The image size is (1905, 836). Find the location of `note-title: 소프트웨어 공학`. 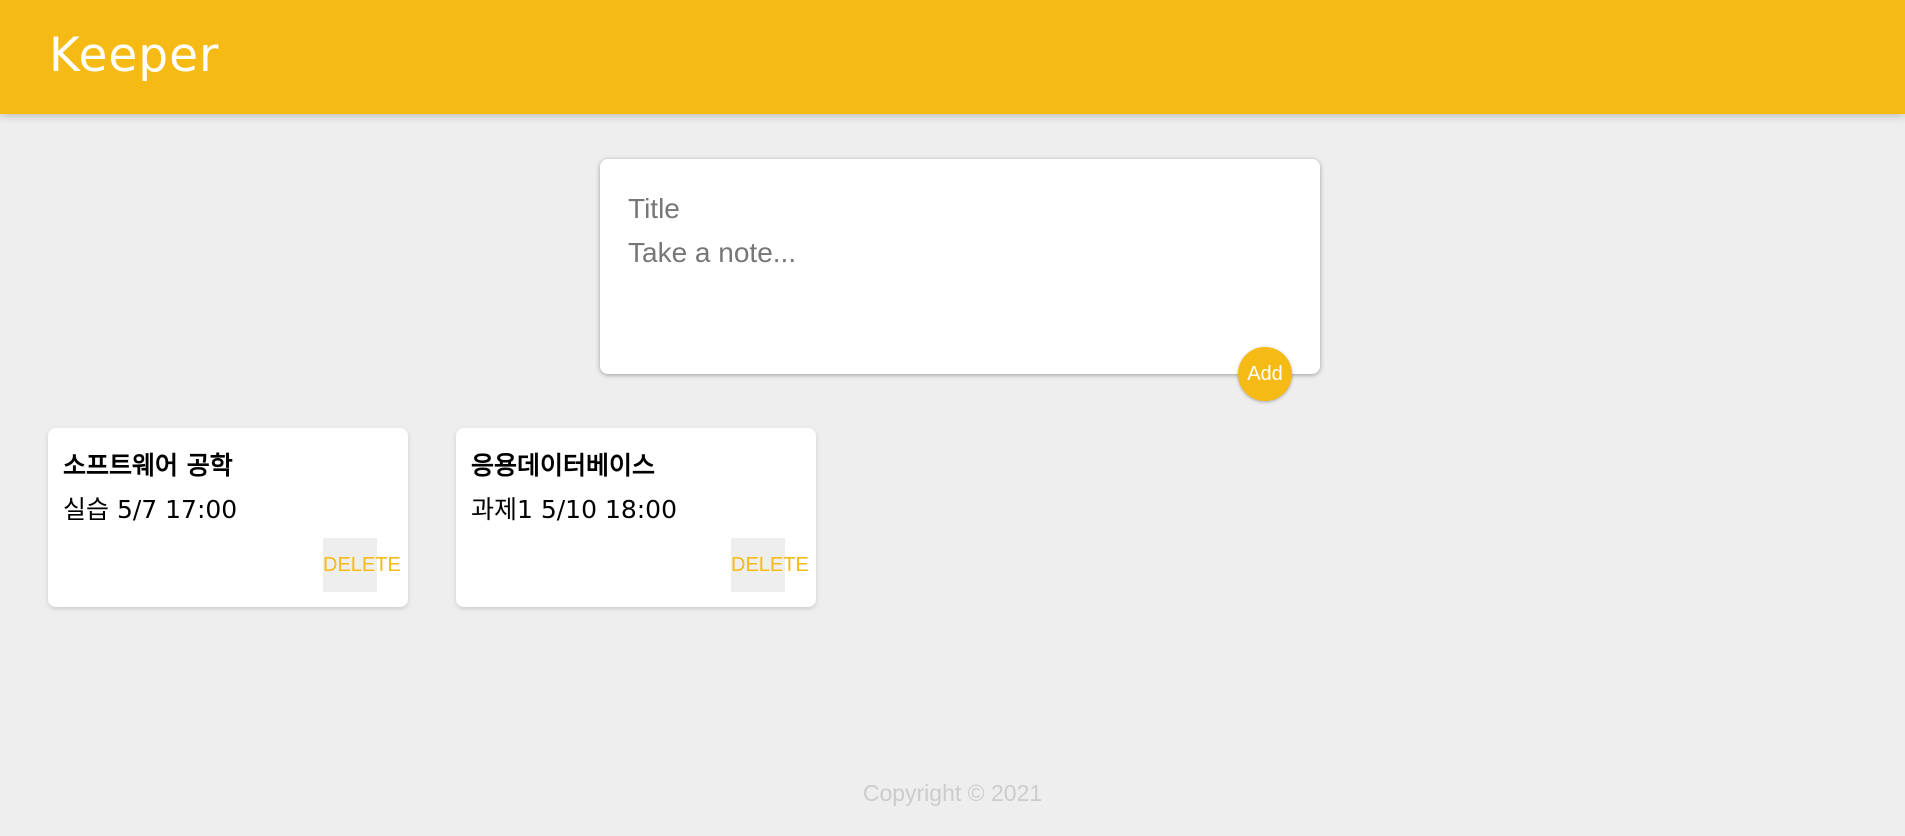

note-title: 소프트웨어 공학 is located at coordinates (148, 465).